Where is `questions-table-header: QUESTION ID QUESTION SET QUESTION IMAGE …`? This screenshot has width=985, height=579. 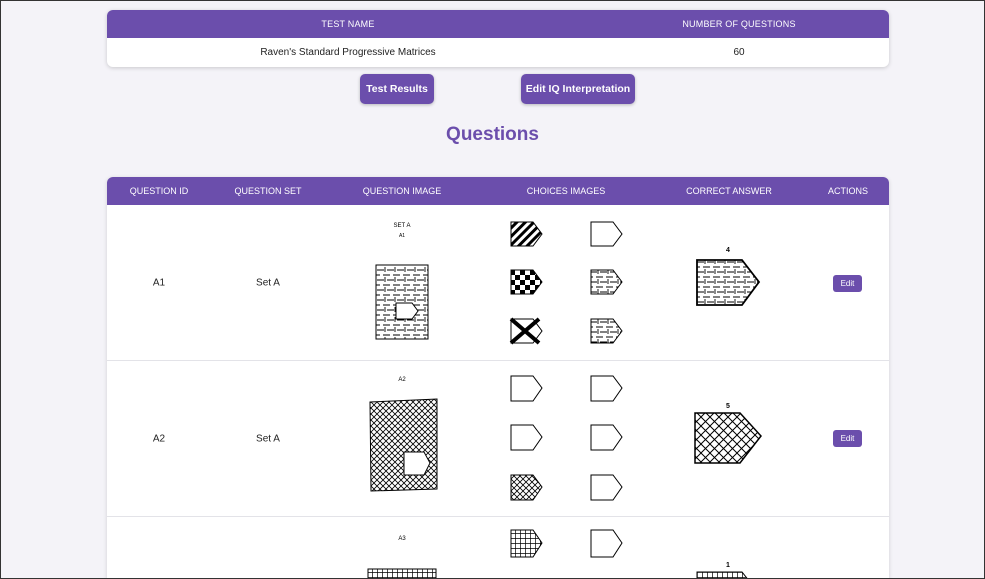 questions-table-header: QUESTION ID QUESTION SET QUESTION IMAGE … is located at coordinates (498, 191).